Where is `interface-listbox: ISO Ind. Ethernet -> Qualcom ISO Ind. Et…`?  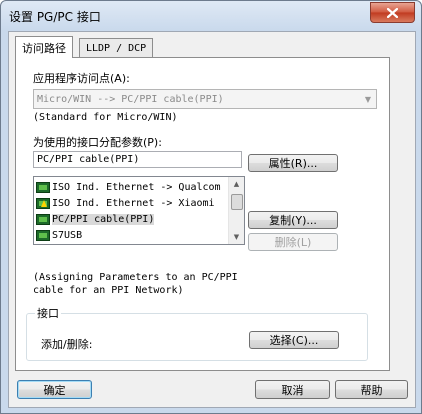 interface-listbox: ISO Ind. Ethernet -> Qualcom ISO Ind. Et… is located at coordinates (139, 210).